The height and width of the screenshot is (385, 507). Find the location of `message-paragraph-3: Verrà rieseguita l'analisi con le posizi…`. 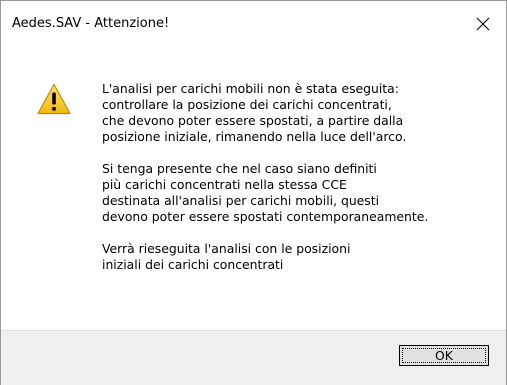

message-paragraph-3: Verrà rieseguita l'analisi con le posizi… is located at coordinates (226, 256).